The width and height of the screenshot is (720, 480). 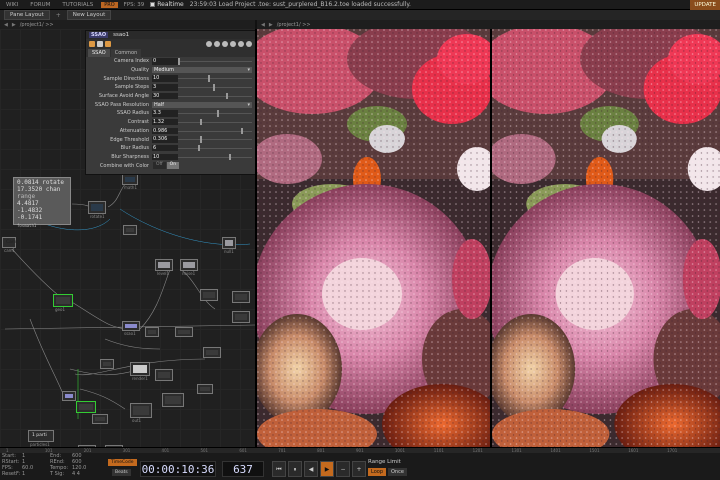 I want to click on add-layout-icon: +, so click(x=58, y=15).